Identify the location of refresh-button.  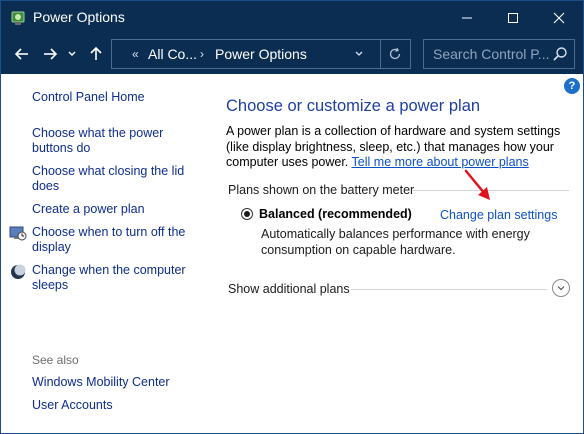
(394, 54).